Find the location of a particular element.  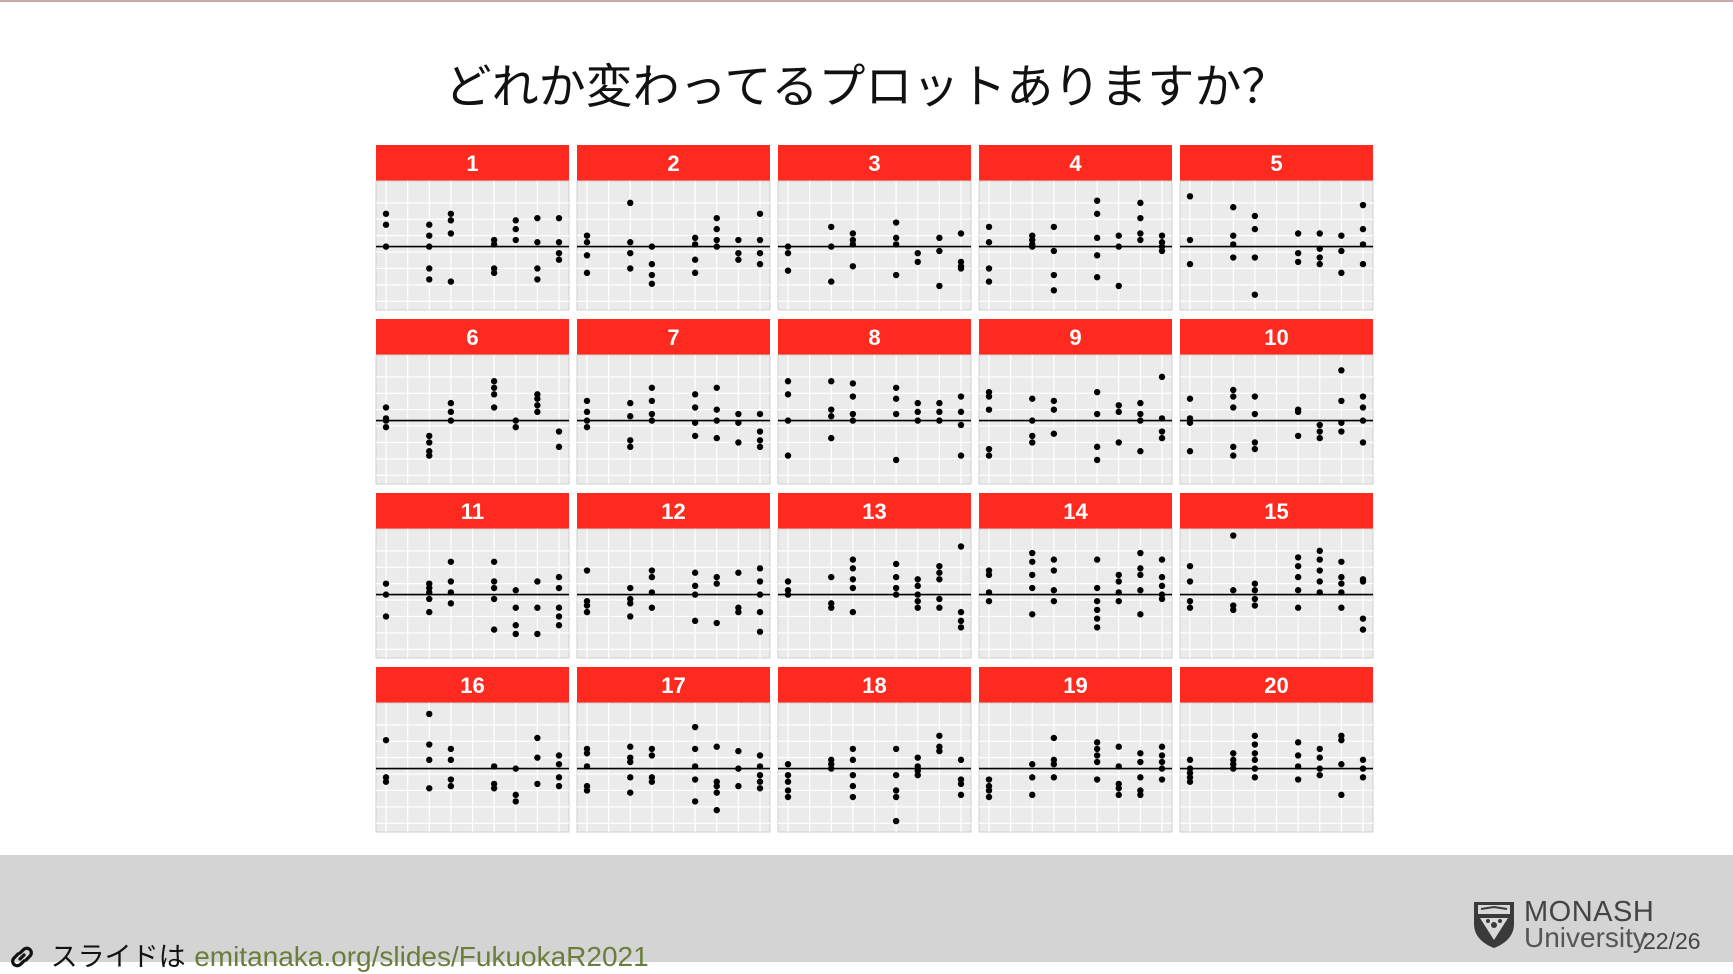

facet-label: 15 is located at coordinates (1276, 511).